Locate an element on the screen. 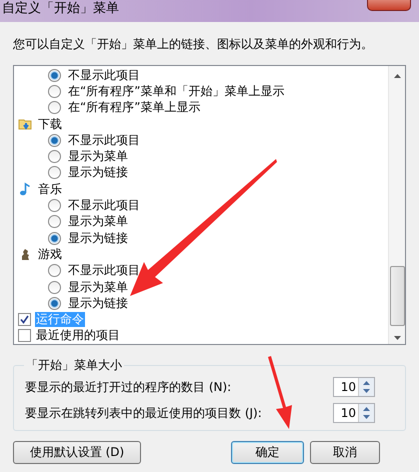 The height and width of the screenshot is (472, 419). checkmark-icon is located at coordinates (24, 319).